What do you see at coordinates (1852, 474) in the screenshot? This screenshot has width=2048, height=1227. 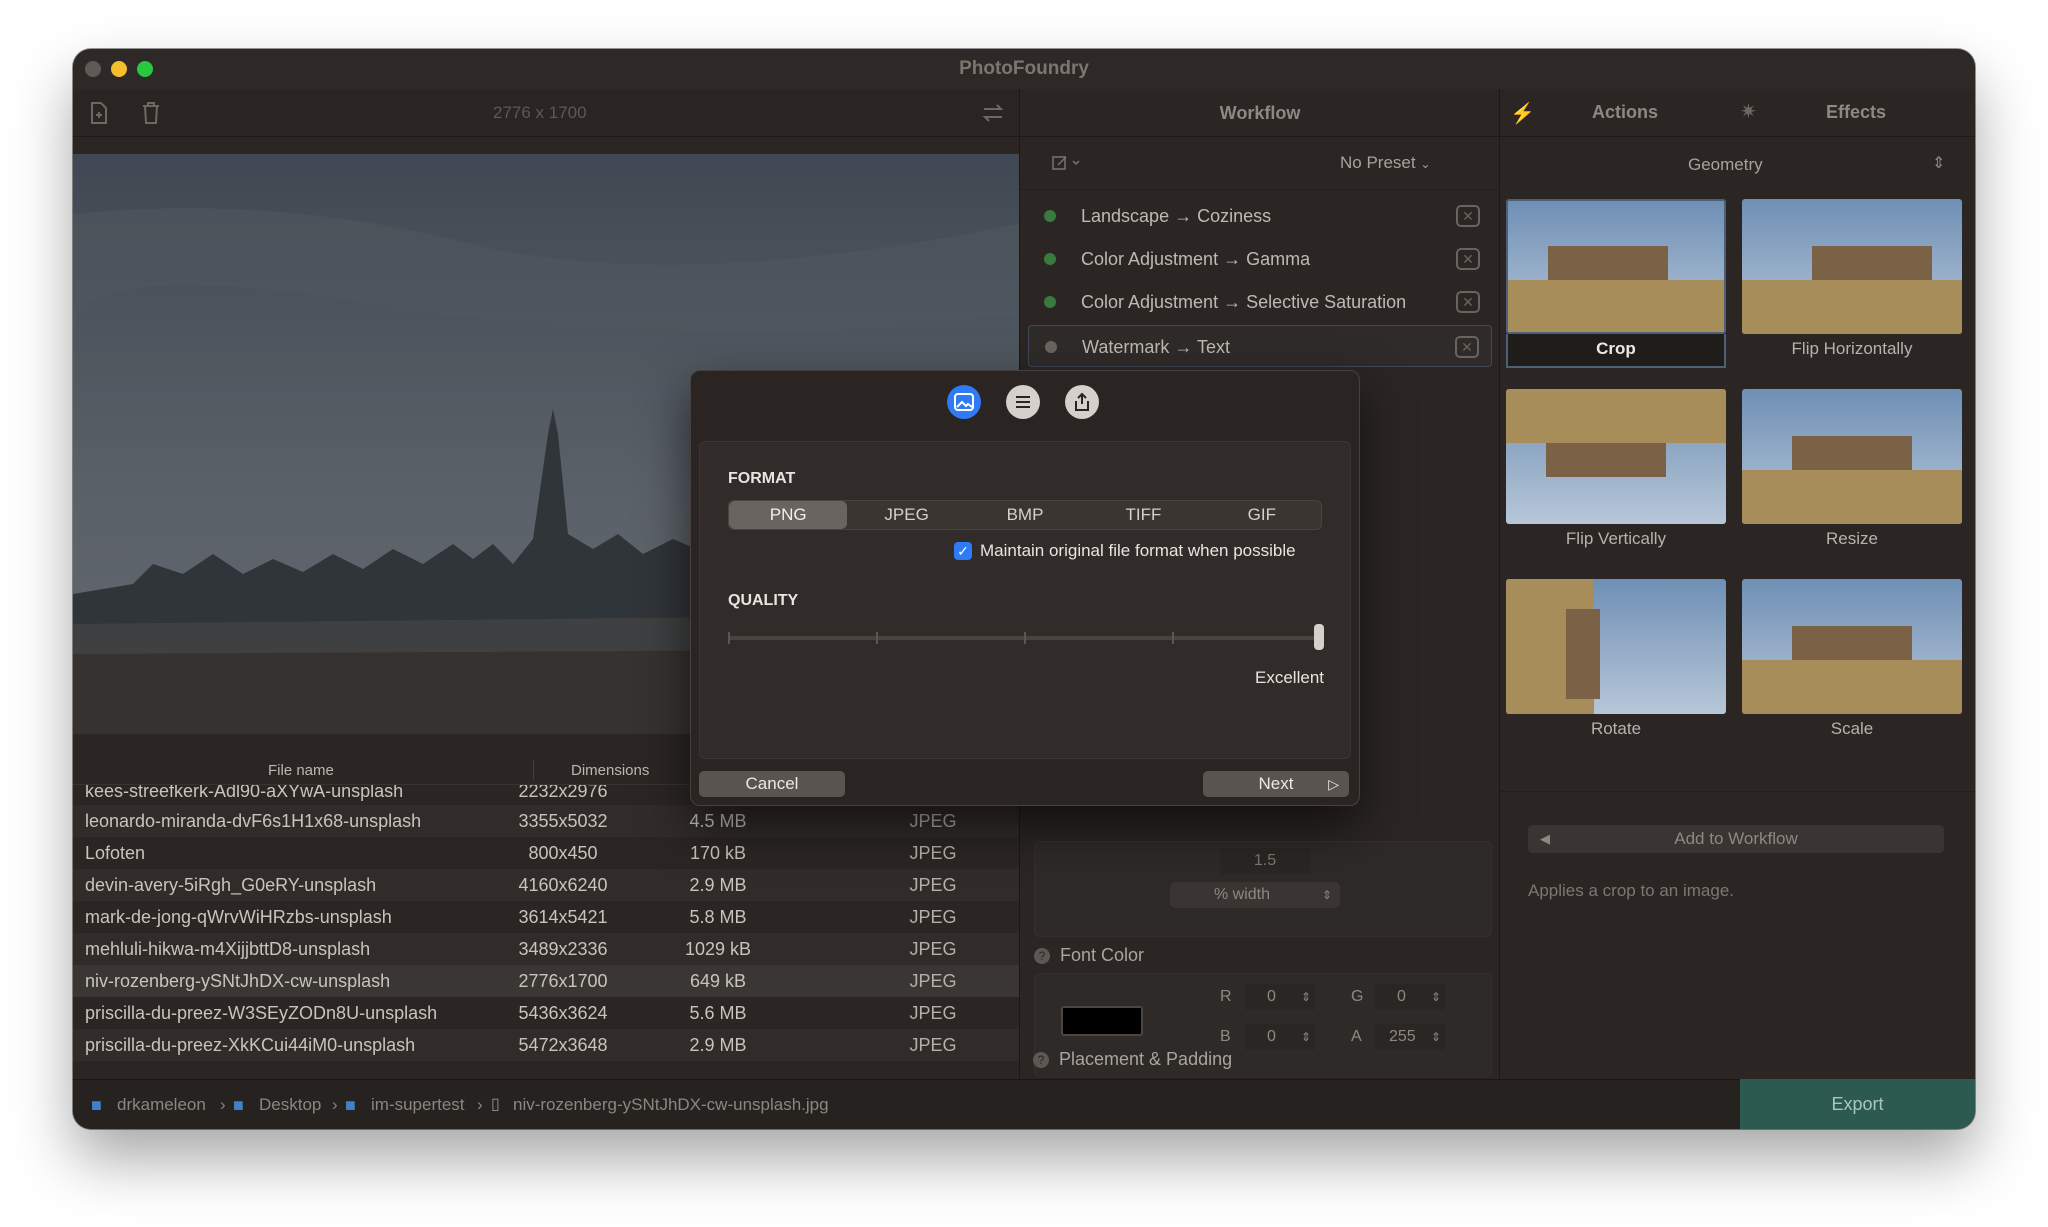 I see `action-resize: Resize` at bounding box center [1852, 474].